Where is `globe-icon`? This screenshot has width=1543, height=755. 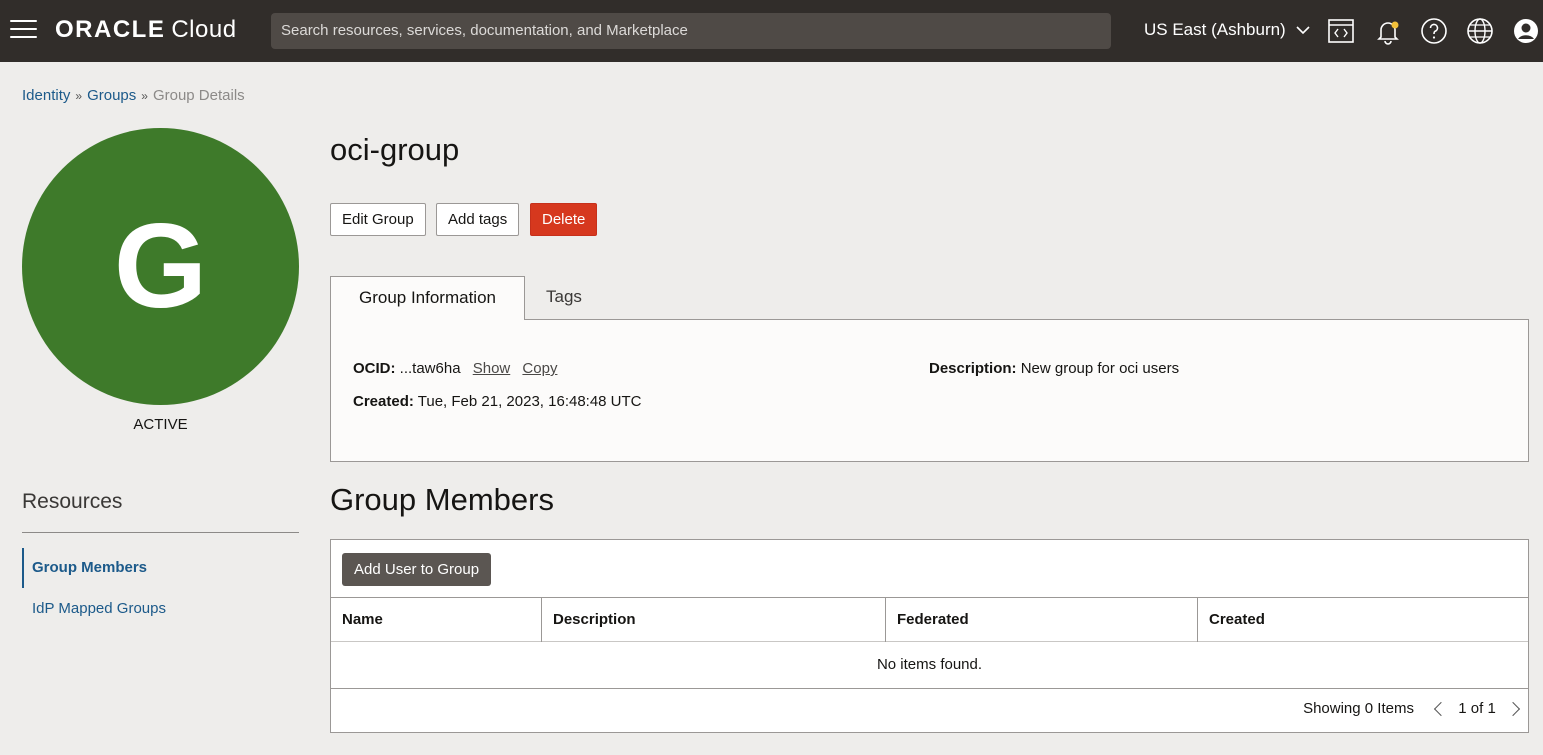 globe-icon is located at coordinates (1480, 31).